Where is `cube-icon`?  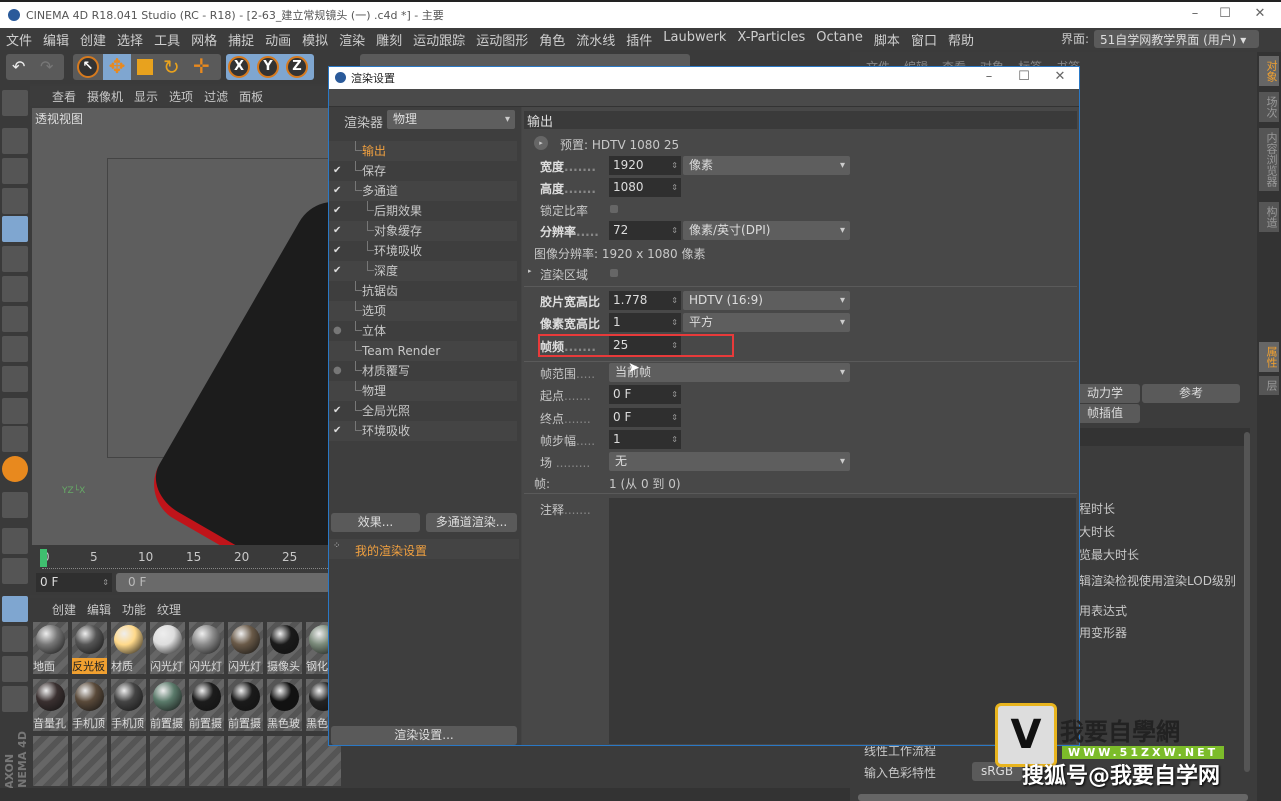
cube-icon is located at coordinates (15, 349).